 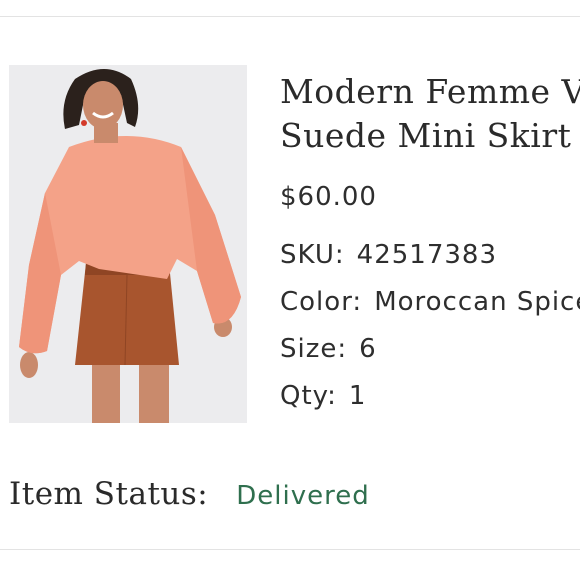 I want to click on size-row: Size: 6, so click(x=328, y=349).